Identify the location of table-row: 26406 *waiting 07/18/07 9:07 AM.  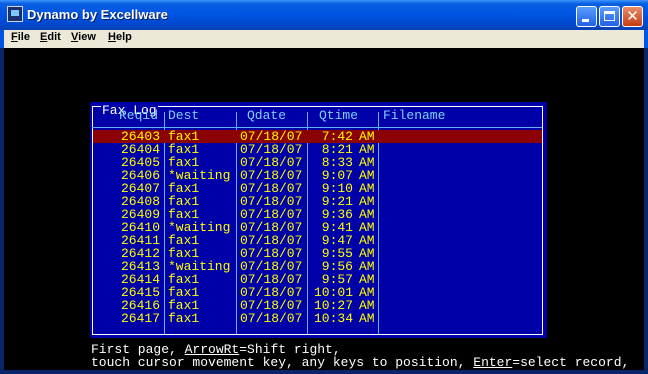
(317, 175).